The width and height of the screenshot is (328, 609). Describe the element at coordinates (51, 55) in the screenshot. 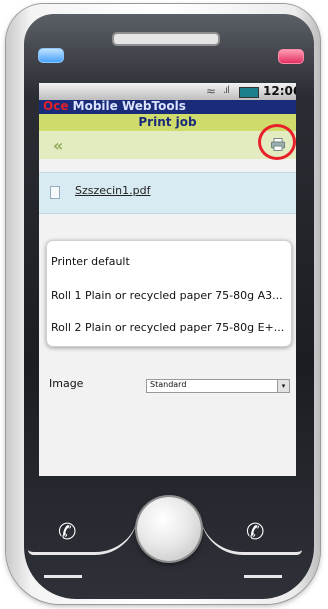

I see `indicator-light-blue` at that location.